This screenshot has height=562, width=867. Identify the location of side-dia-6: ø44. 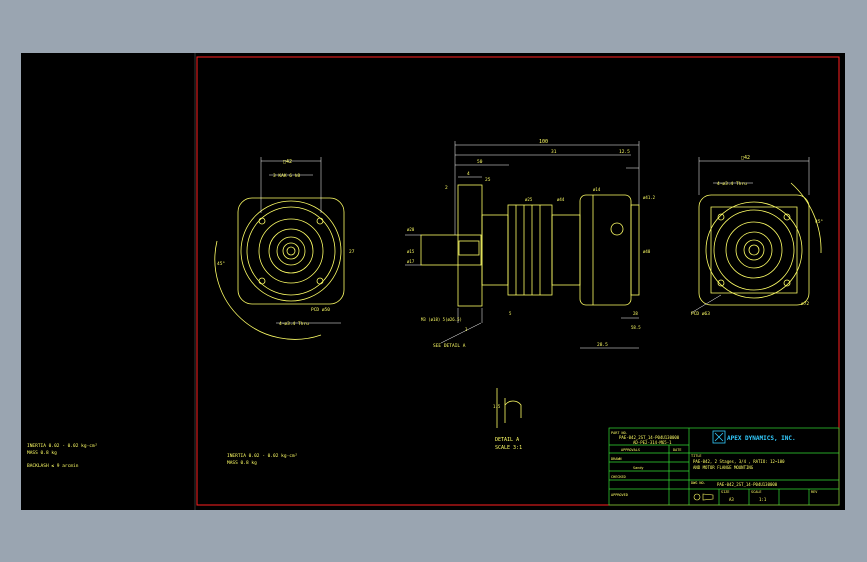
(561, 199).